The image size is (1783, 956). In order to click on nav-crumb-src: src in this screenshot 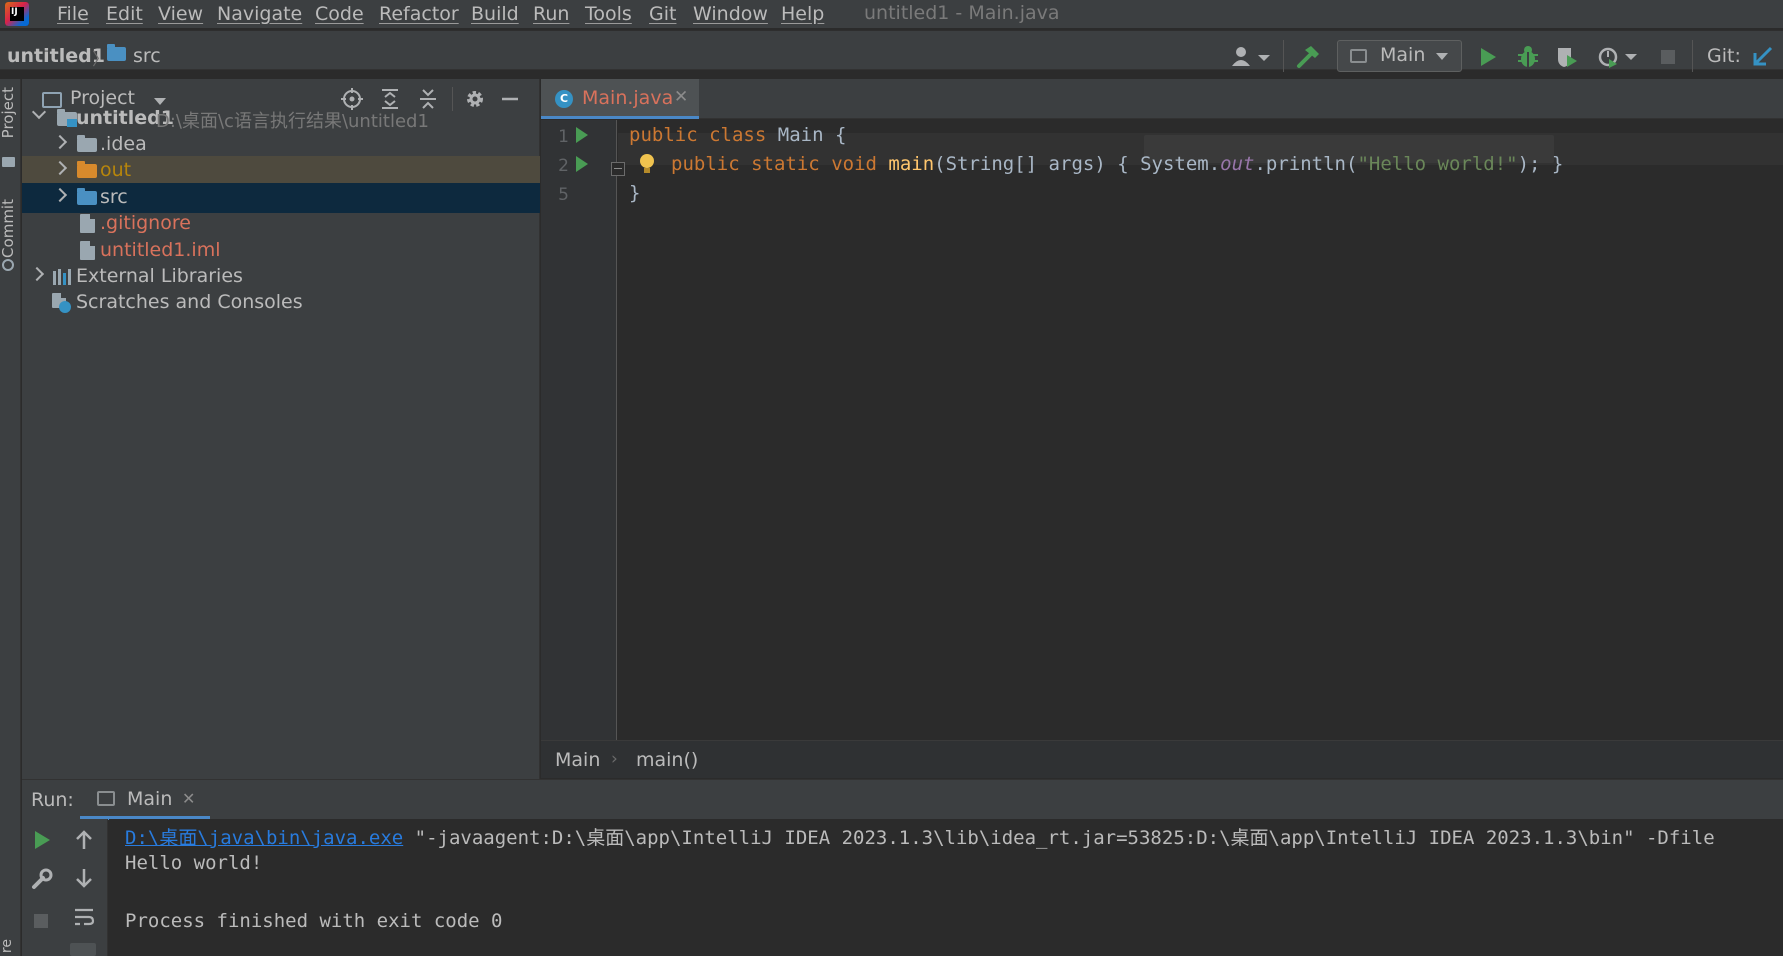, I will do `click(147, 56)`.